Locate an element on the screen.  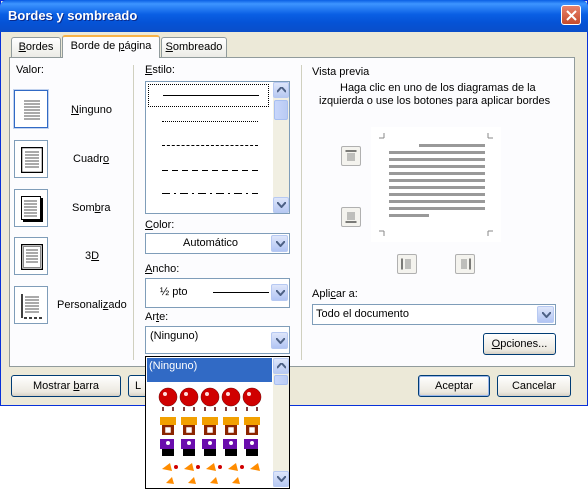
border-top-icon is located at coordinates (351, 155).